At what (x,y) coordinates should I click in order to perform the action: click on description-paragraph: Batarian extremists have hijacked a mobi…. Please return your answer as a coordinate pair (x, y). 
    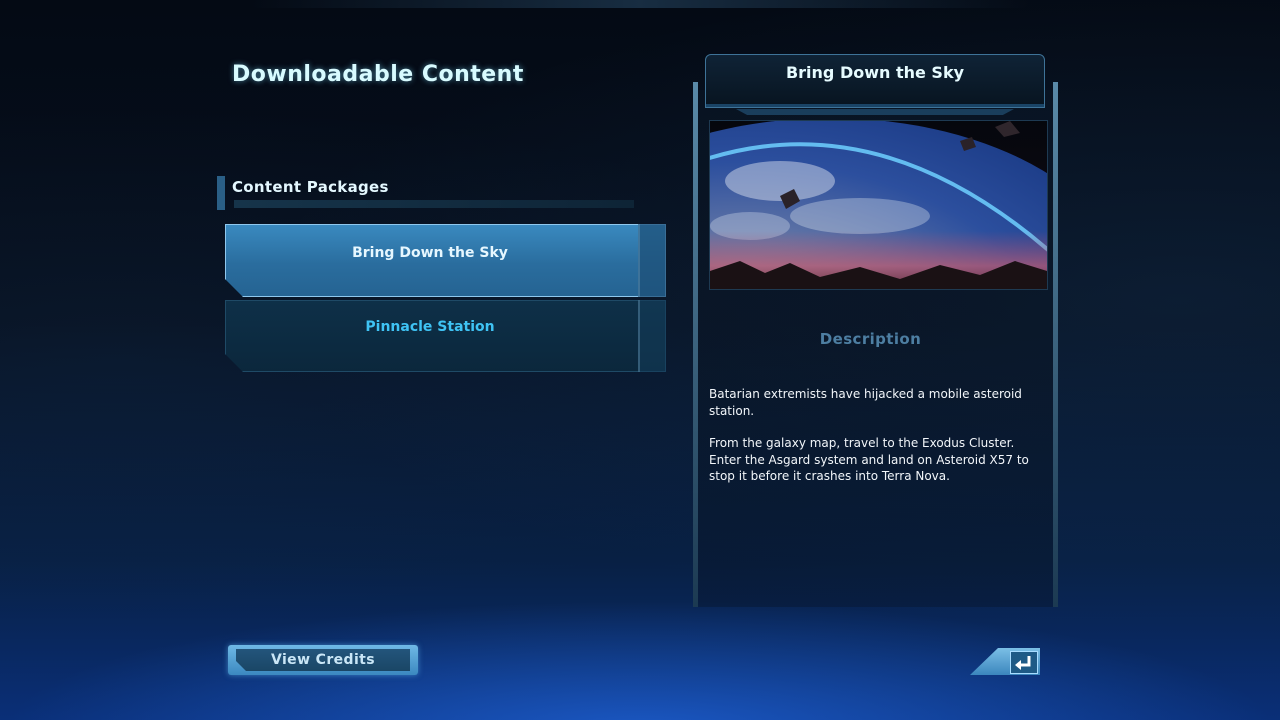
    Looking at the image, I should click on (865, 402).